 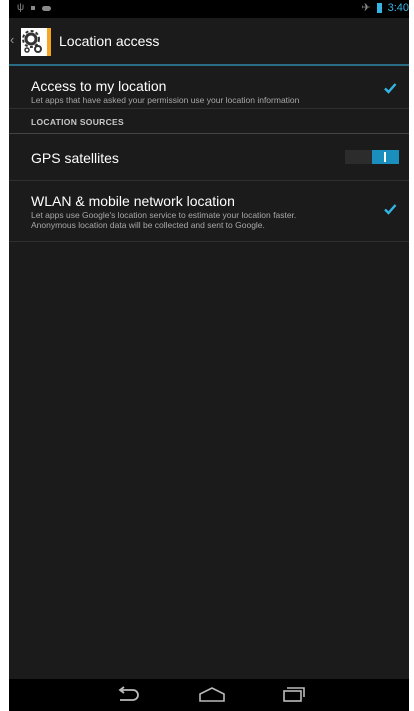 I want to click on notification-icon, so click(x=33, y=8).